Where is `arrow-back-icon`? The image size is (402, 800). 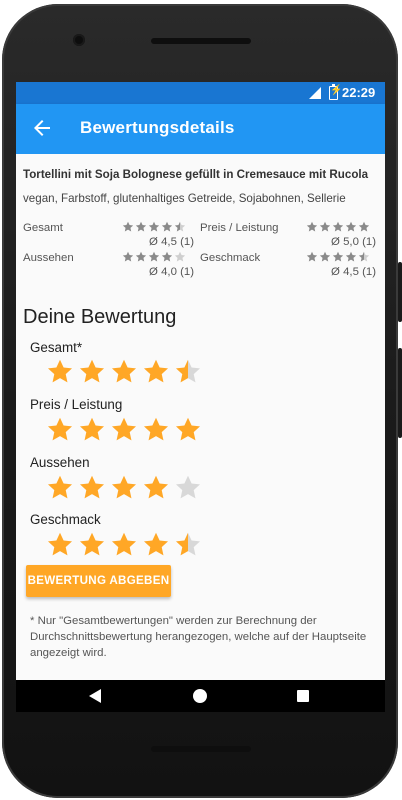
arrow-back-icon is located at coordinates (42, 128).